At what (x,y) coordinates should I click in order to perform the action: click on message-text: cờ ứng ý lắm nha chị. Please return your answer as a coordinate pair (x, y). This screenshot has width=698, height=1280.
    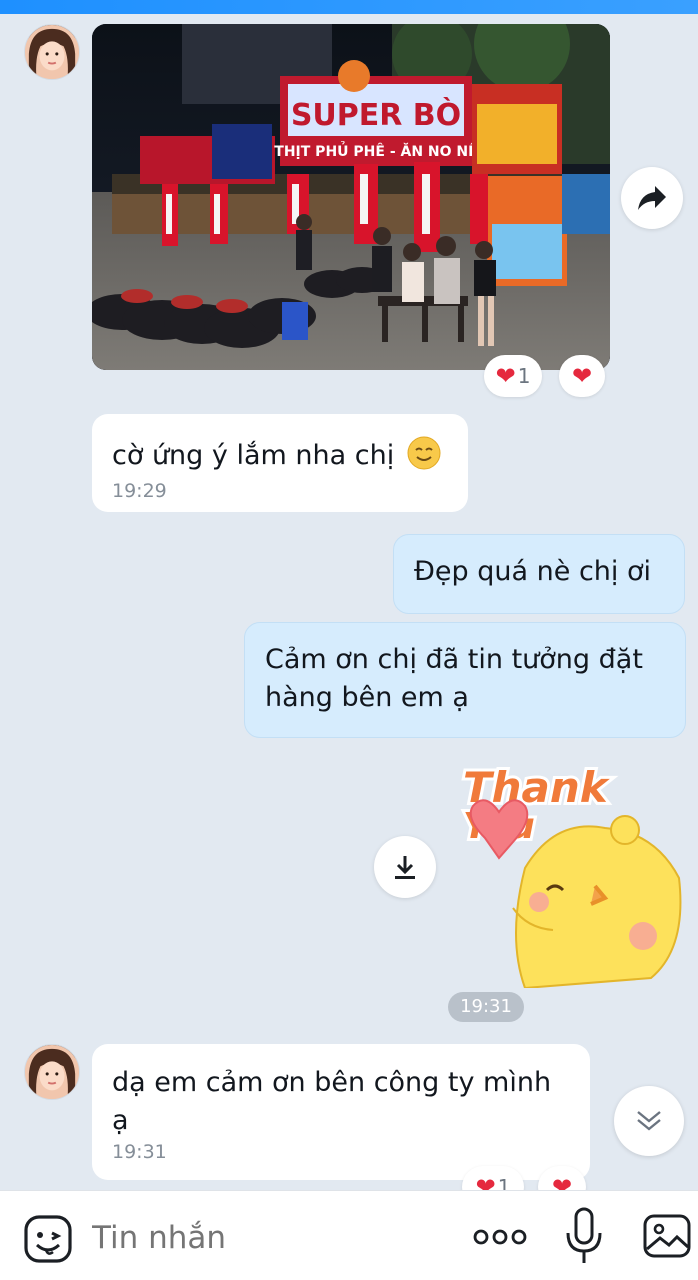
    Looking at the image, I should click on (253, 455).